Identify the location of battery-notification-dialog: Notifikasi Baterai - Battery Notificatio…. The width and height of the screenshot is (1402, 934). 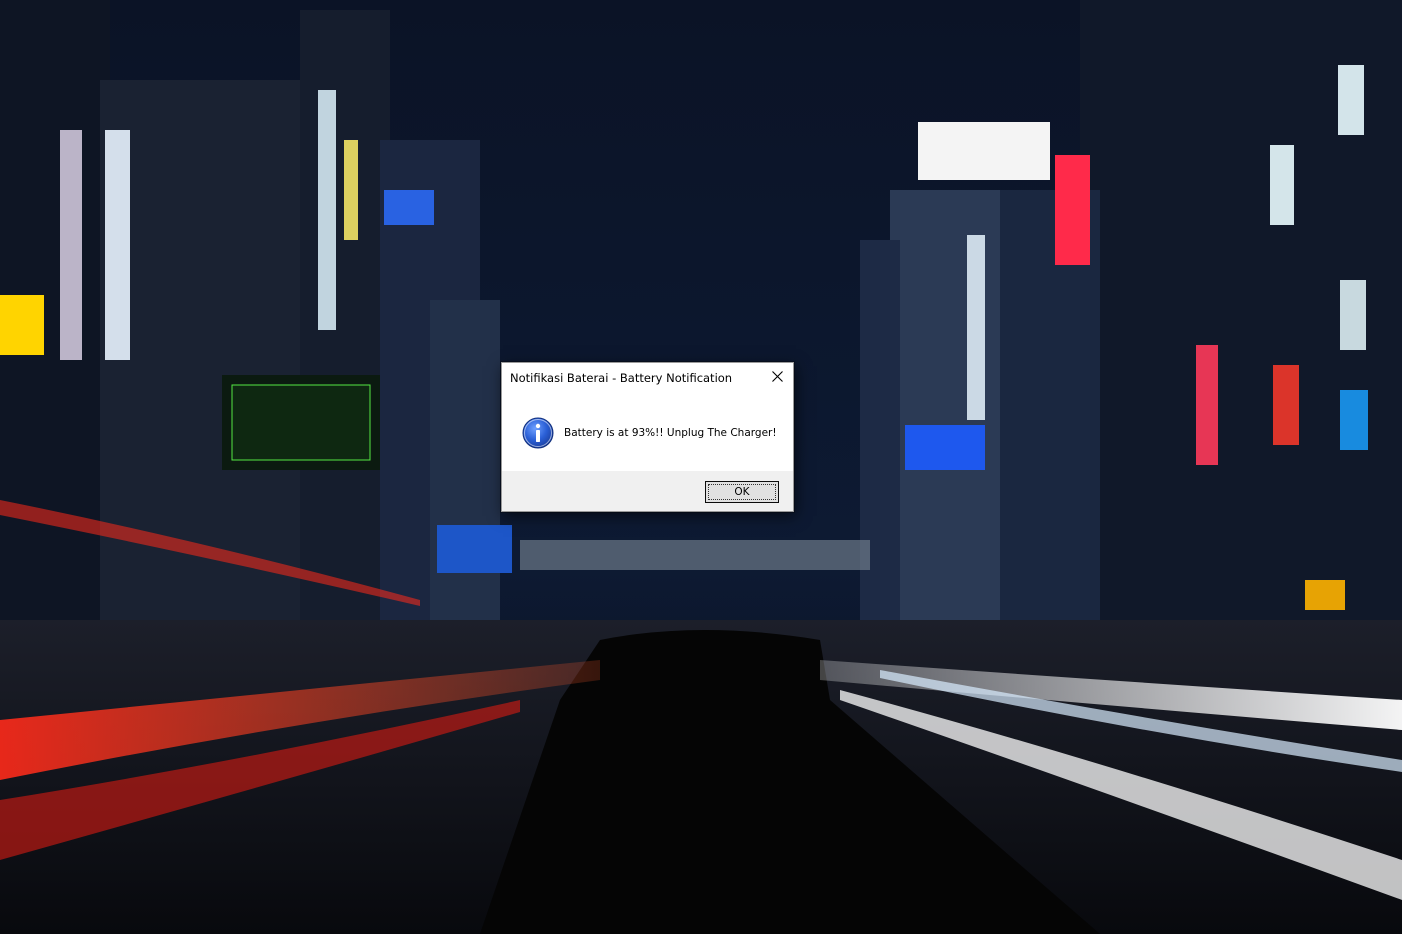
(647, 437).